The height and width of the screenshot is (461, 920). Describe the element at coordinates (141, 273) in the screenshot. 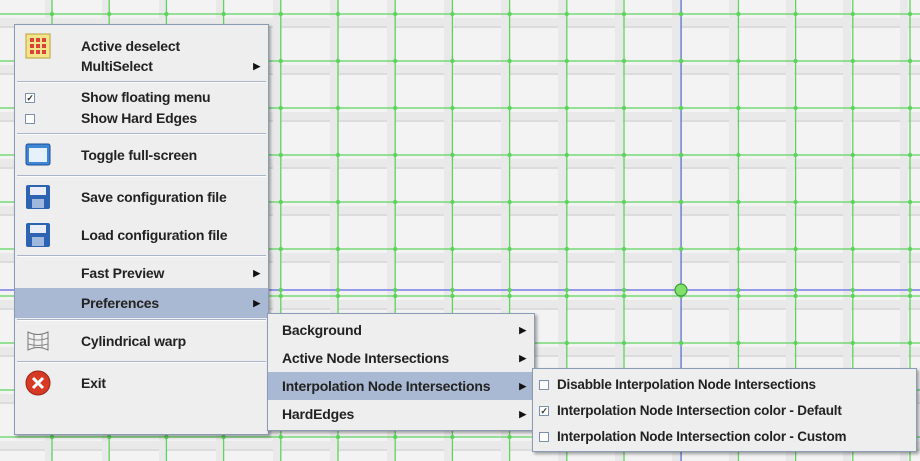

I see `menu-item-fast-preview: Fast Preview ▶` at that location.